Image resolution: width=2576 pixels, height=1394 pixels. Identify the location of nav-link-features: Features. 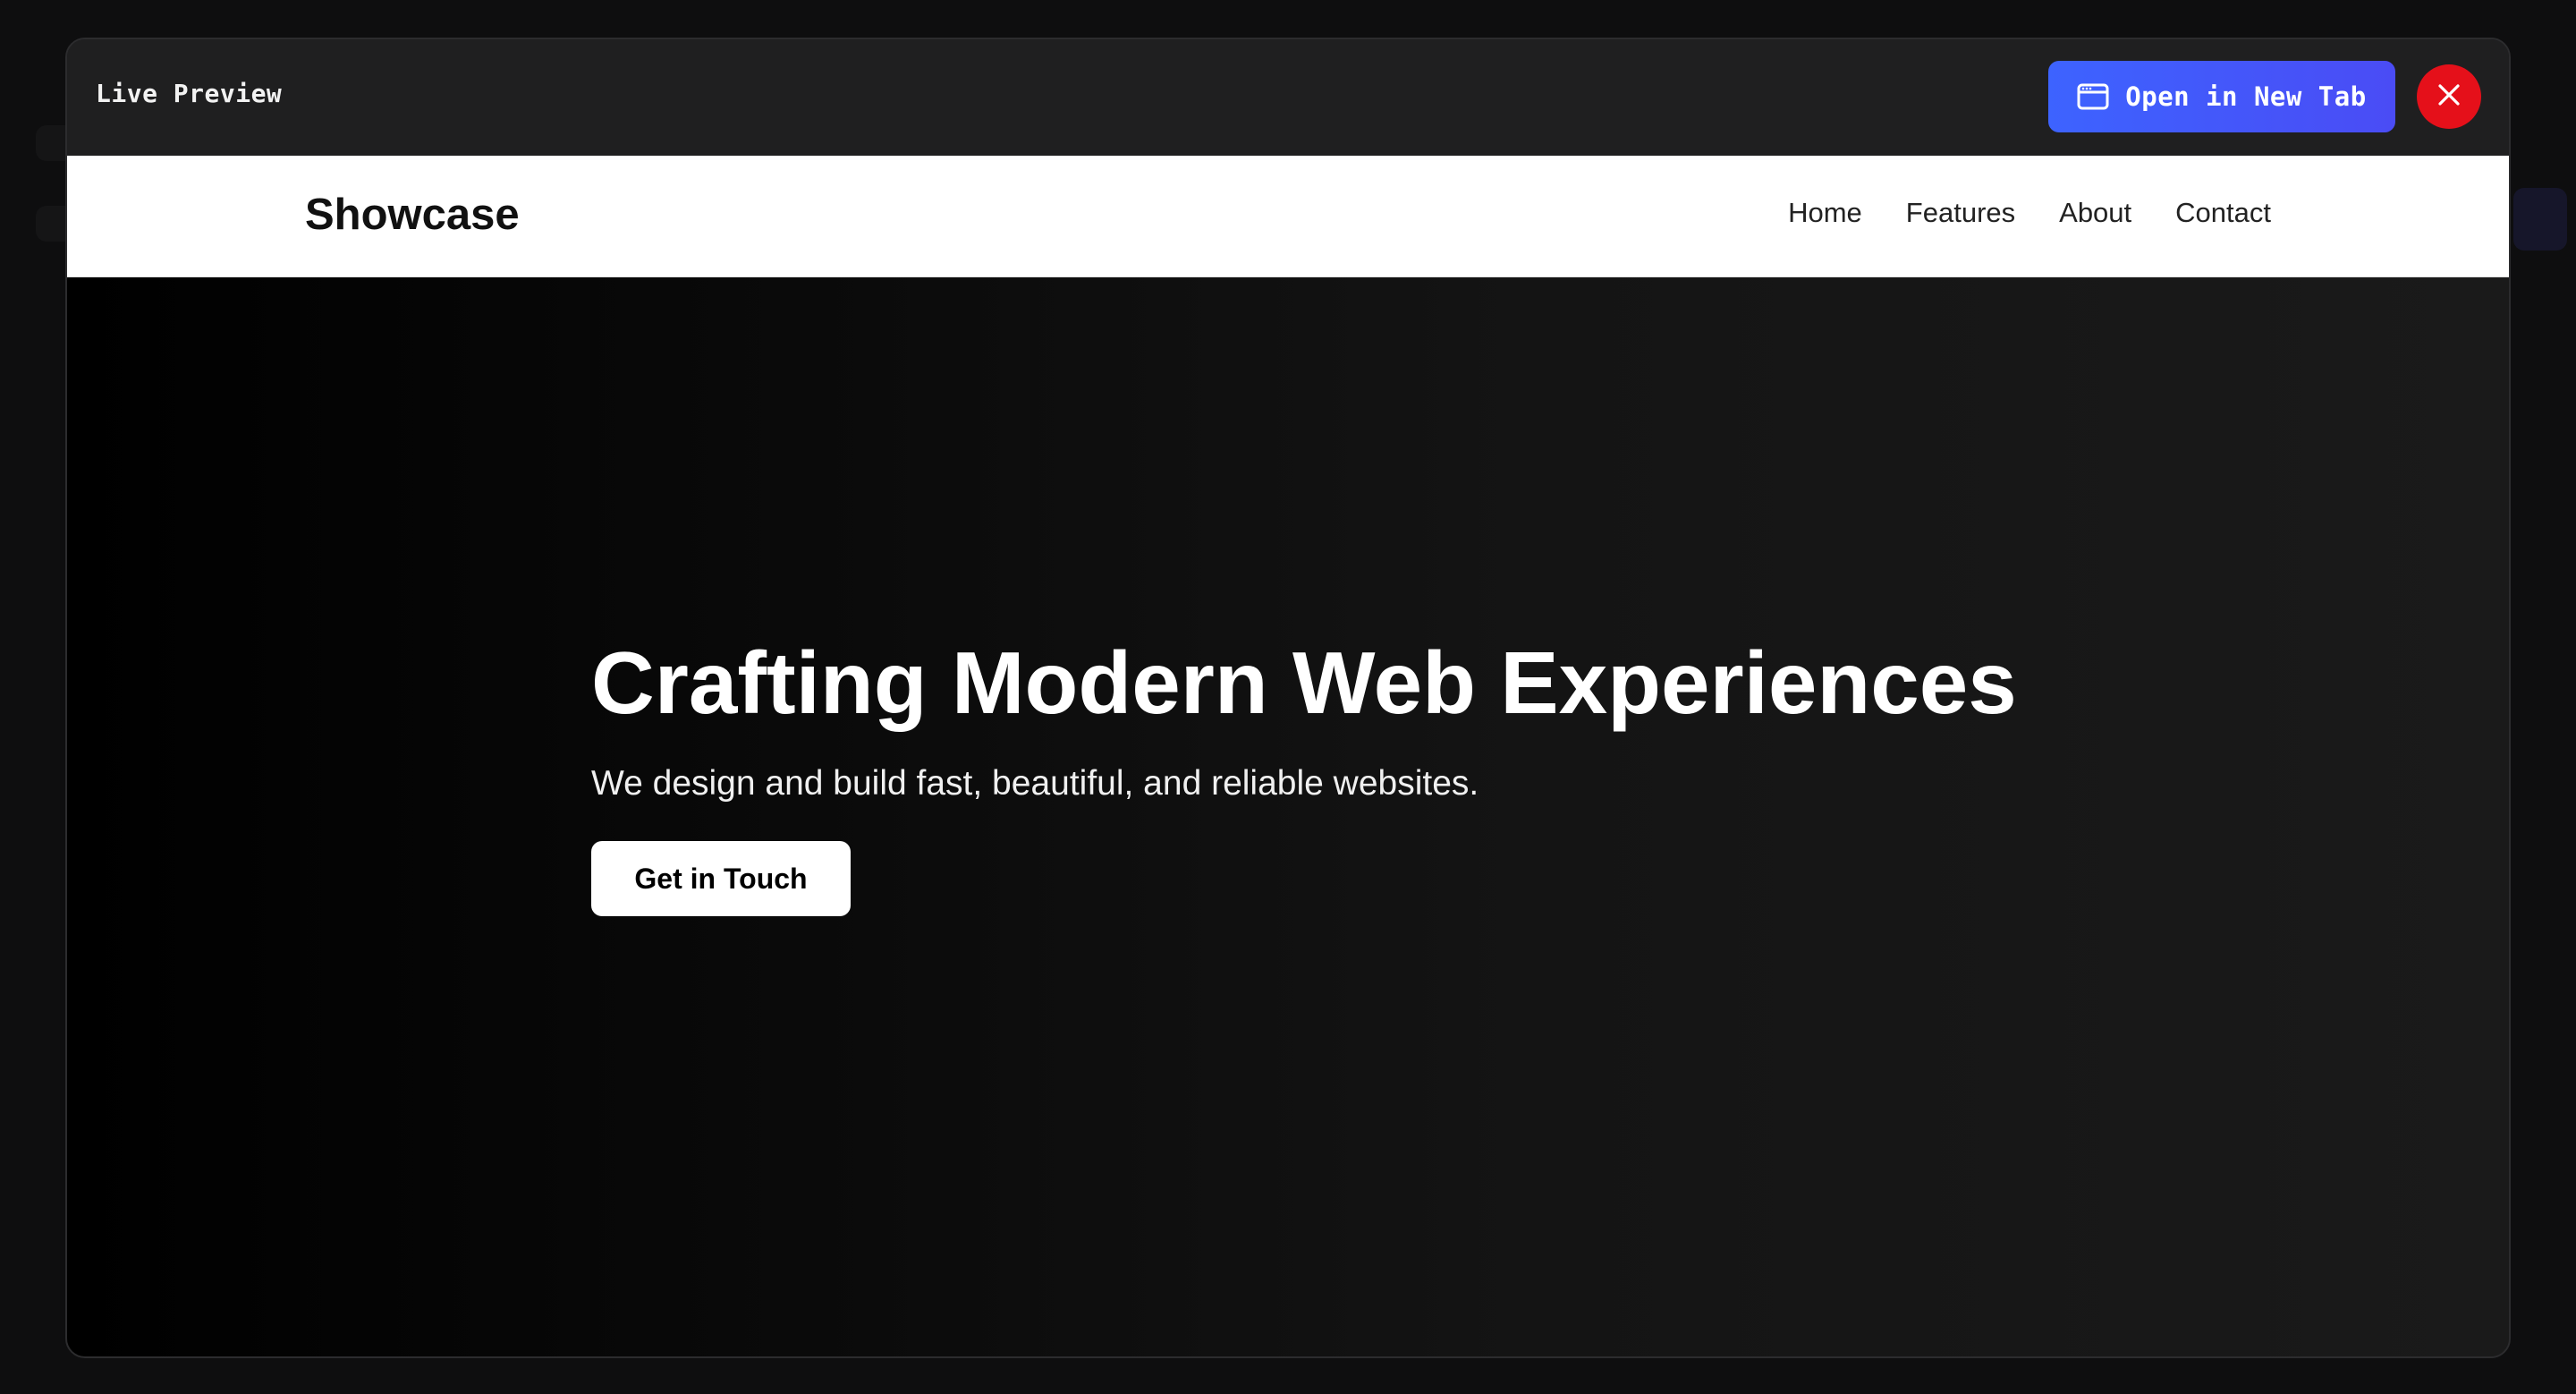
(1960, 213).